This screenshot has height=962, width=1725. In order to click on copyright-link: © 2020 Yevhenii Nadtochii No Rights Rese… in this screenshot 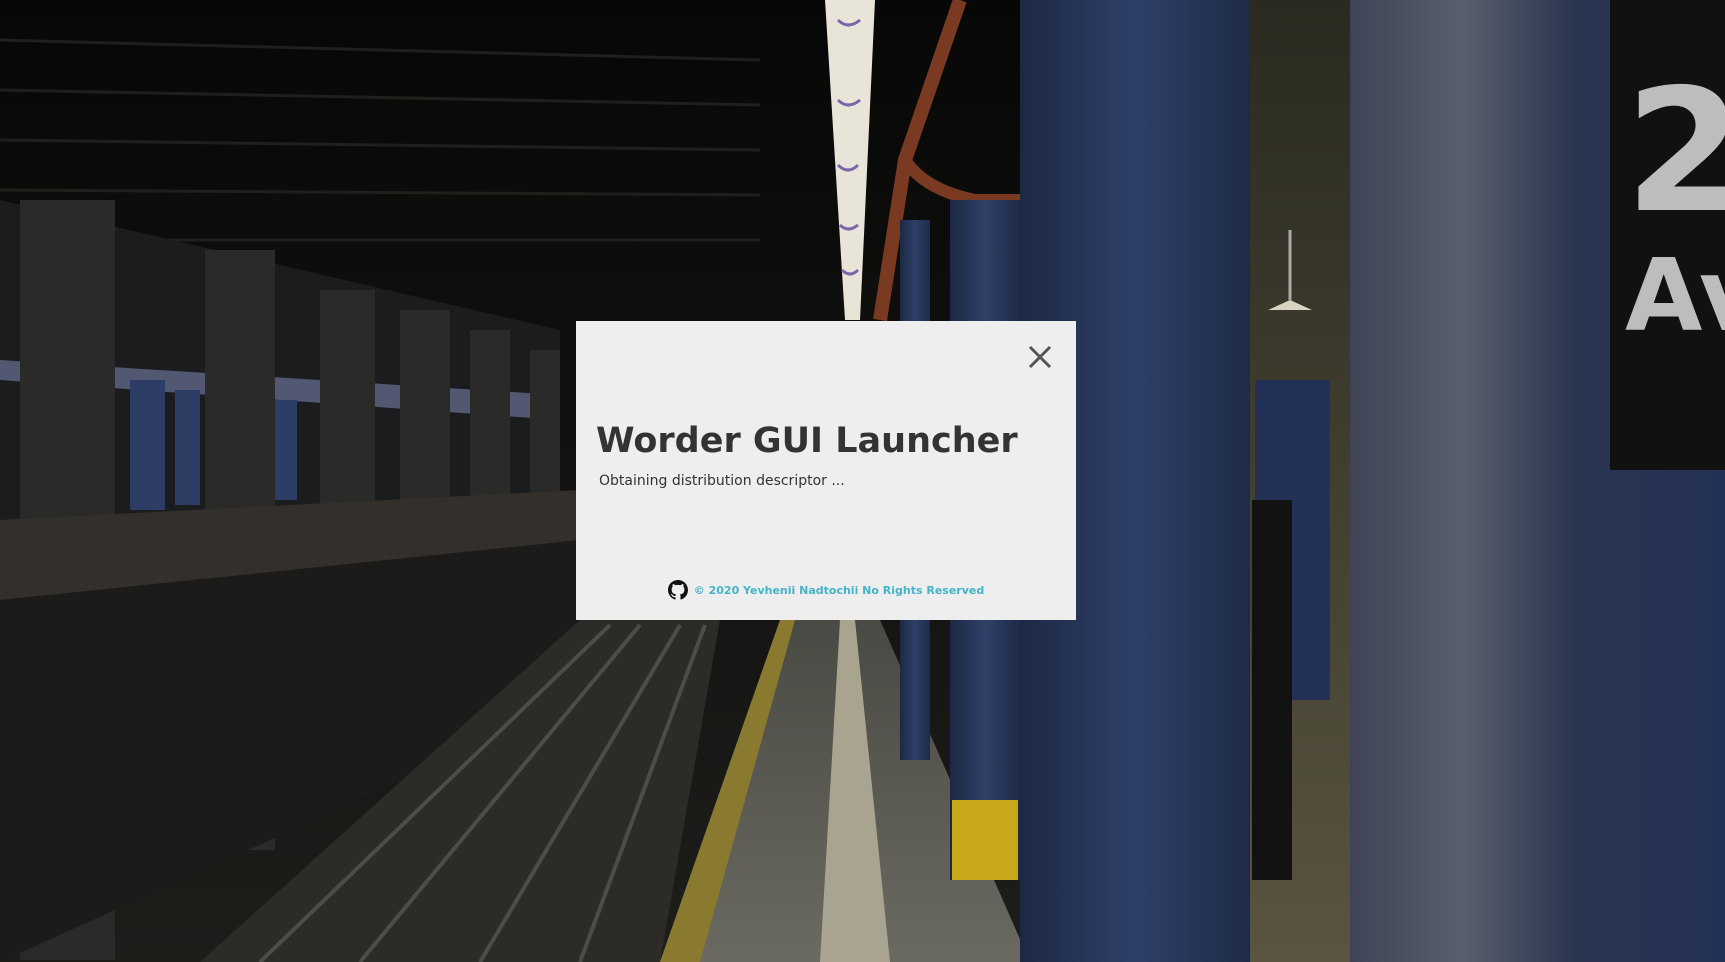, I will do `click(839, 590)`.